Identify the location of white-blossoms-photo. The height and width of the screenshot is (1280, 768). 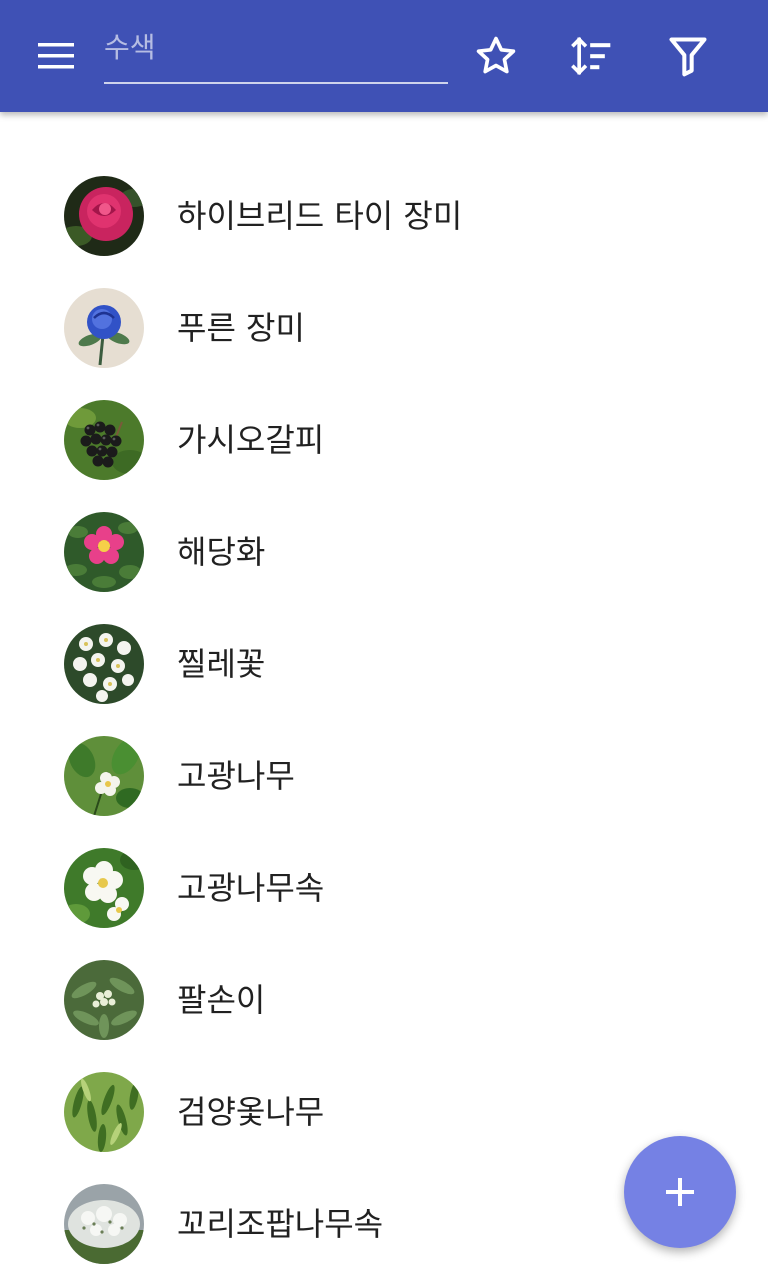
(104, 664).